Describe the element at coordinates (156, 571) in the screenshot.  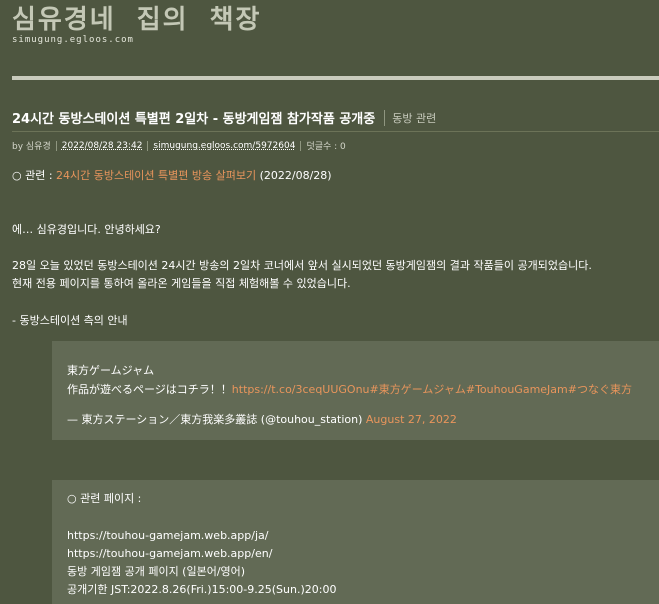
I see `gamejam-description: 동방 게임잼 공개 페이지 (일본어/영어)` at that location.